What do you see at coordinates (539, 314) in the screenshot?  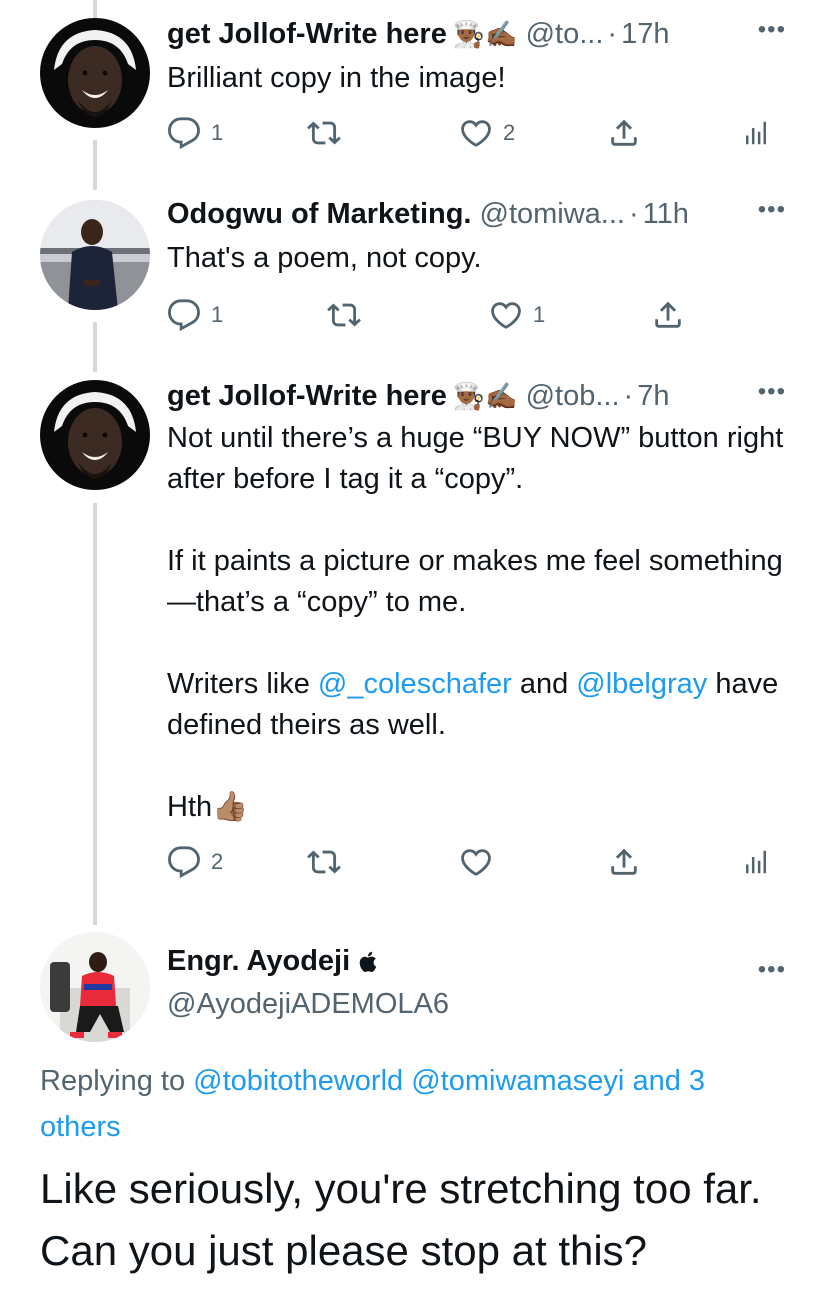 I see `like-count: 1` at bounding box center [539, 314].